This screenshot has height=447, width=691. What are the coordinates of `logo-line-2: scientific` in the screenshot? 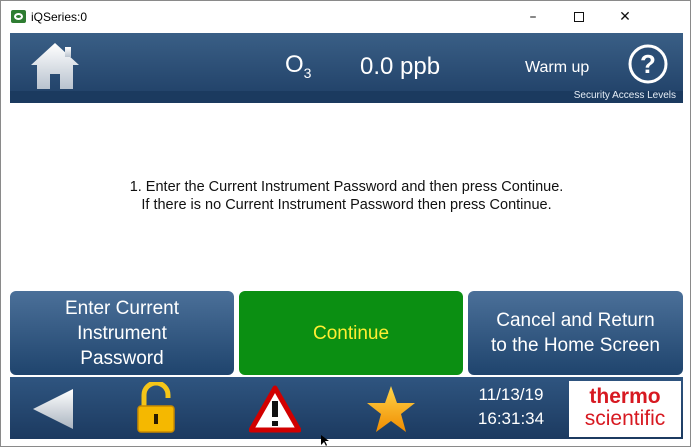 It's located at (625, 418).